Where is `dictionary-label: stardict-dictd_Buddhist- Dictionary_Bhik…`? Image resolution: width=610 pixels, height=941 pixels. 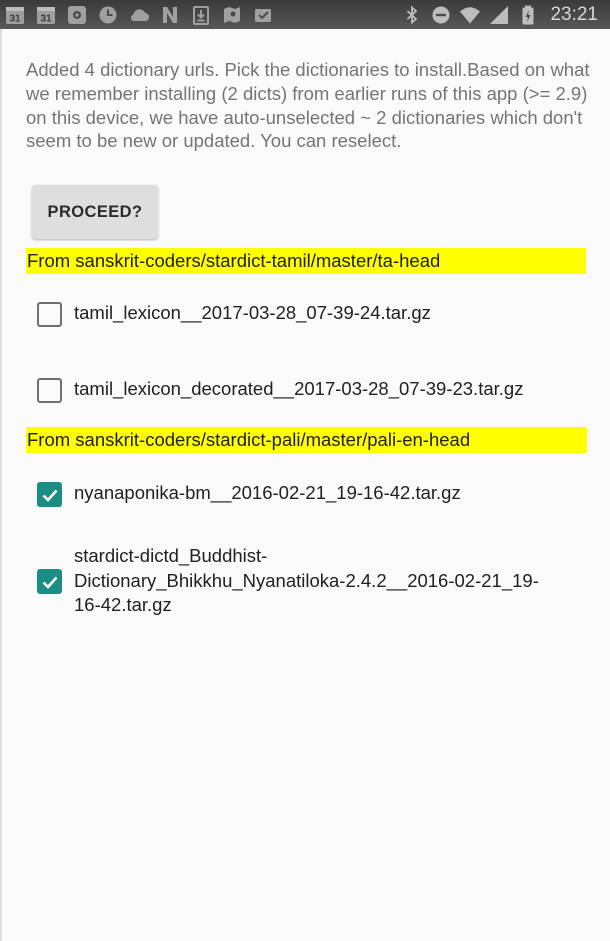
dictionary-label: stardict-dictd_Buddhist- Dictionary_Bhik… is located at coordinates (306, 580).